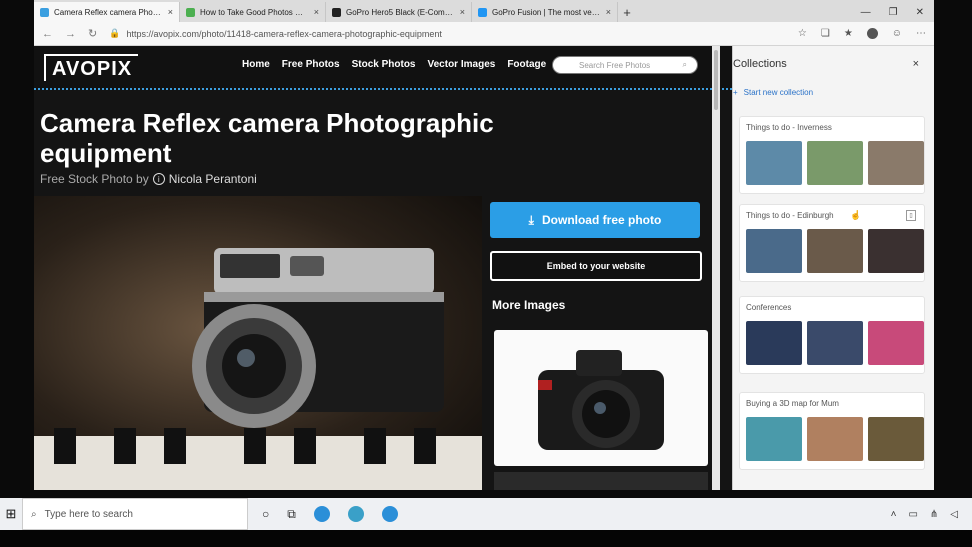 The height and width of the screenshot is (547, 972). Describe the element at coordinates (921, 33) in the screenshot. I see `more-options-icon: ⋯` at that location.